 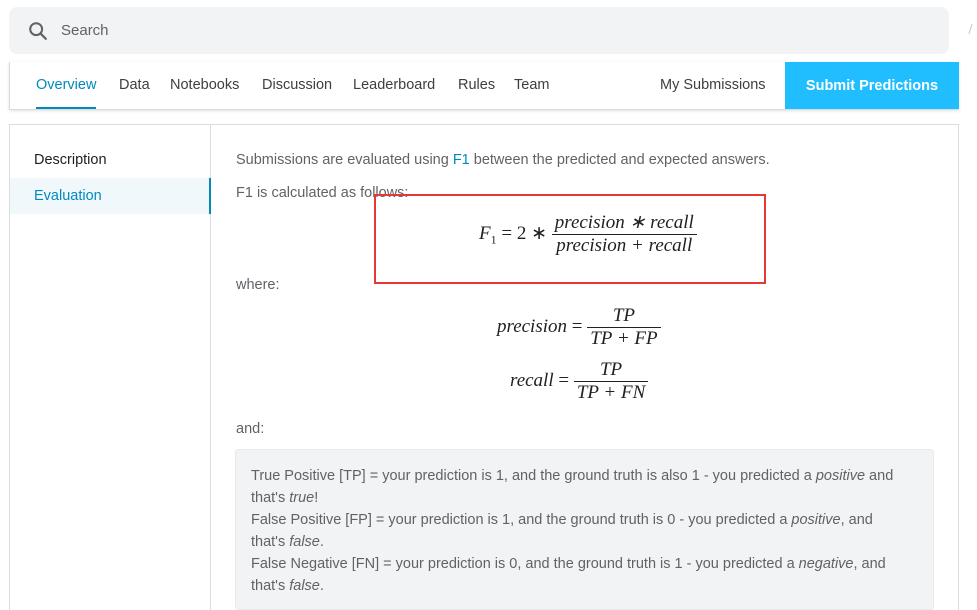 I want to click on recall-numerator: TP, so click(x=611, y=370).